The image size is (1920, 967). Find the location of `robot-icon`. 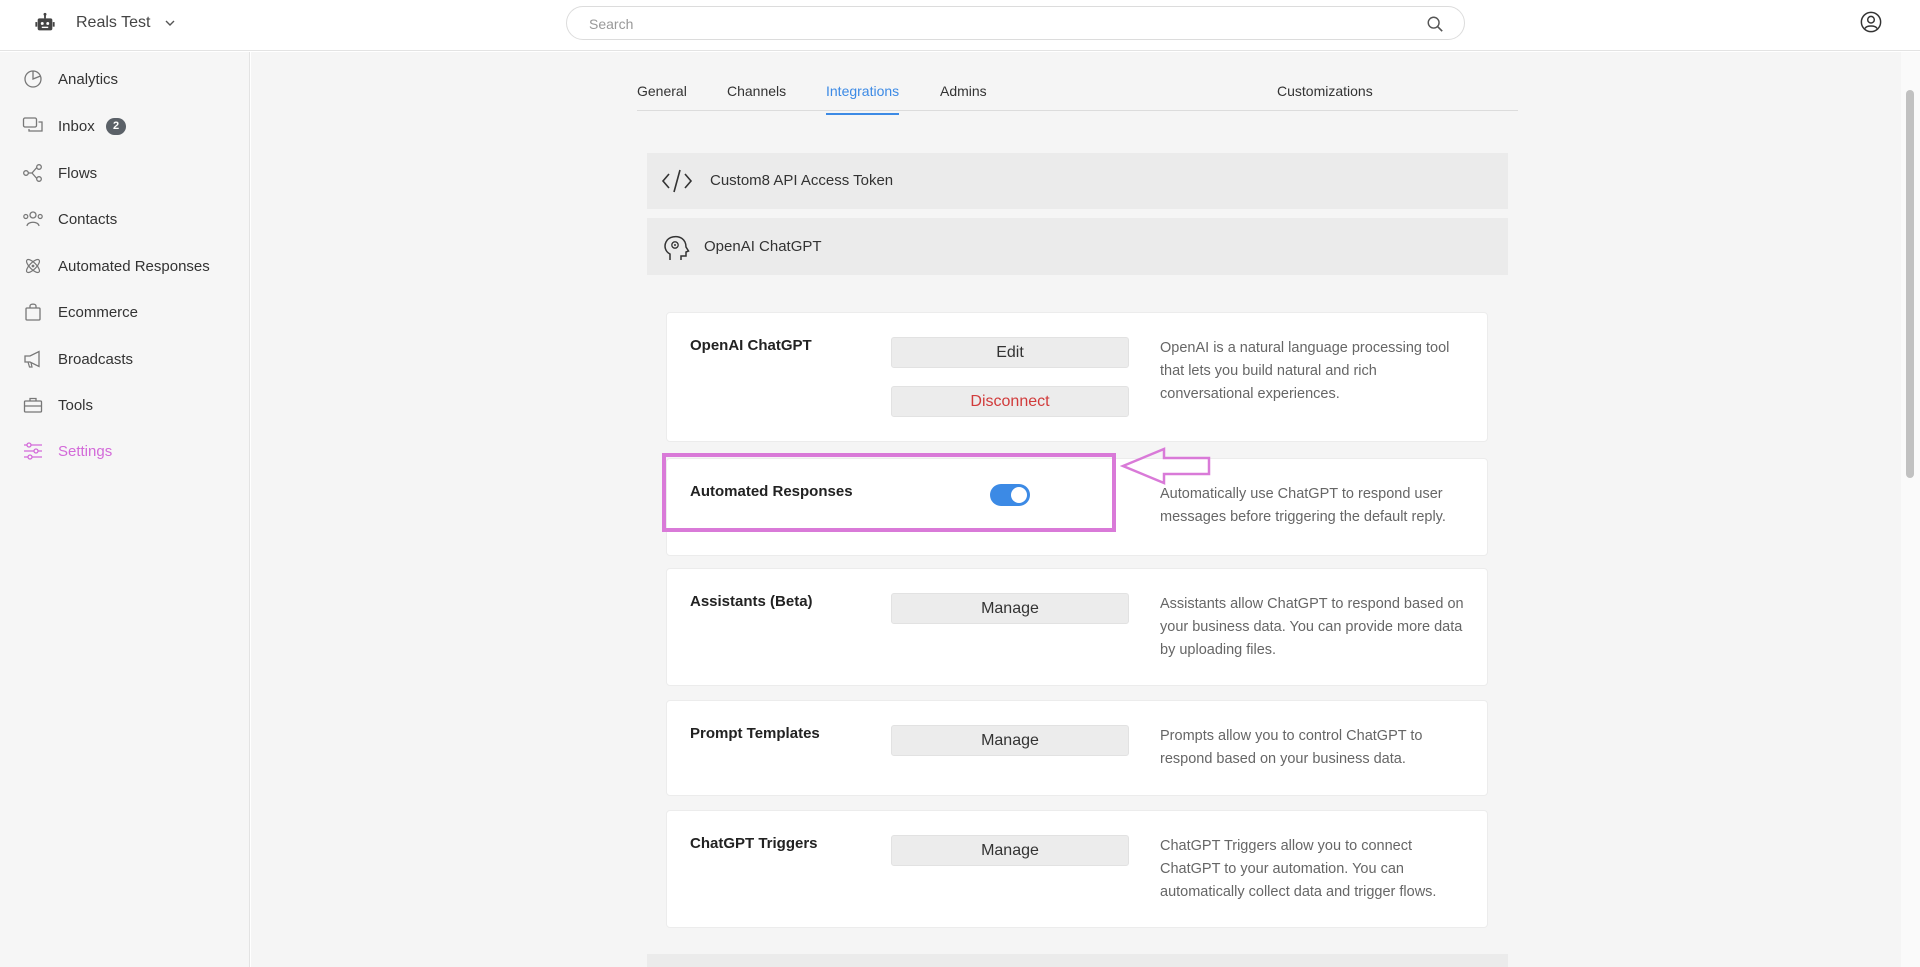

robot-icon is located at coordinates (45, 21).